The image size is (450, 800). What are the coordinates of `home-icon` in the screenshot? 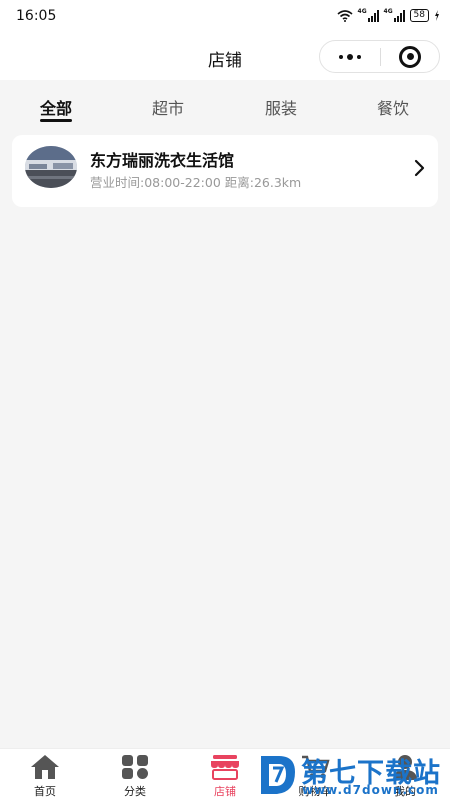 It's located at (45, 767).